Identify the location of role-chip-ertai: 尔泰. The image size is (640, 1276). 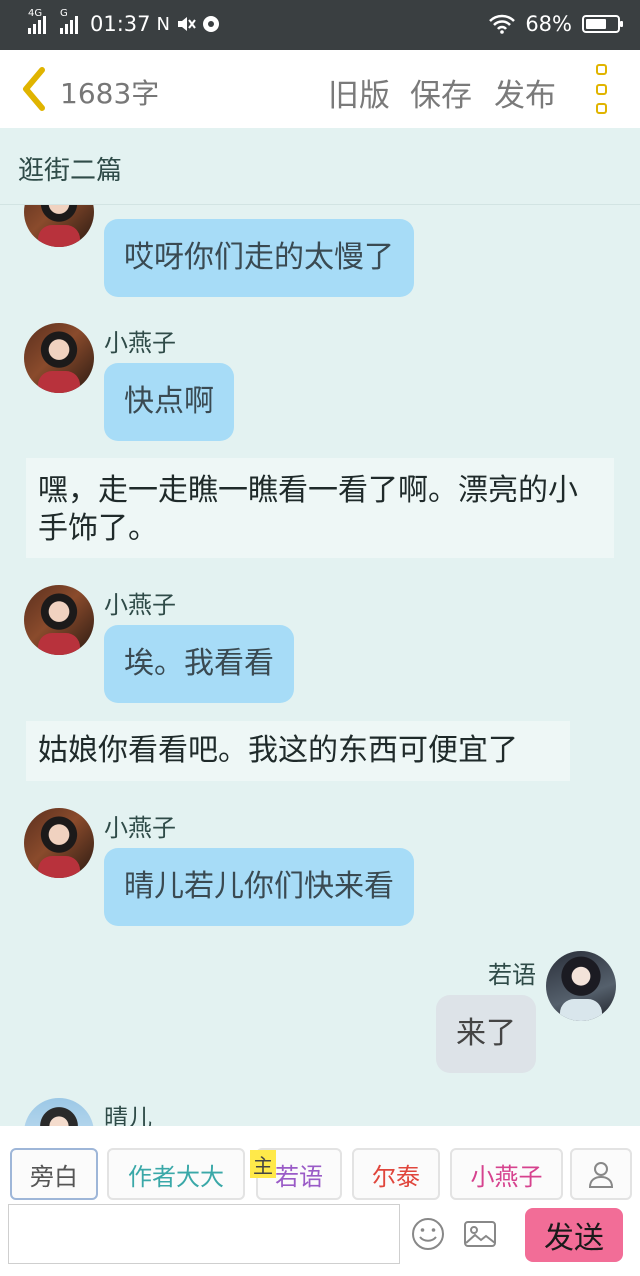
(396, 1174).